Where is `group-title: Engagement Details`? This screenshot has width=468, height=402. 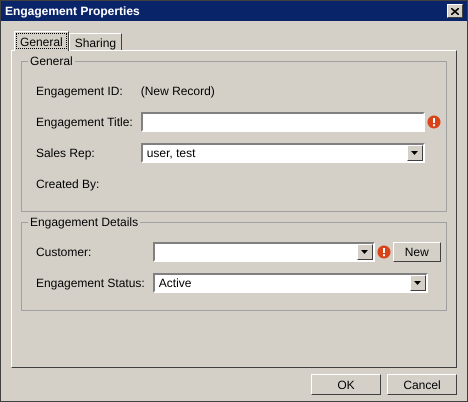
group-title: Engagement Details is located at coordinates (84, 222).